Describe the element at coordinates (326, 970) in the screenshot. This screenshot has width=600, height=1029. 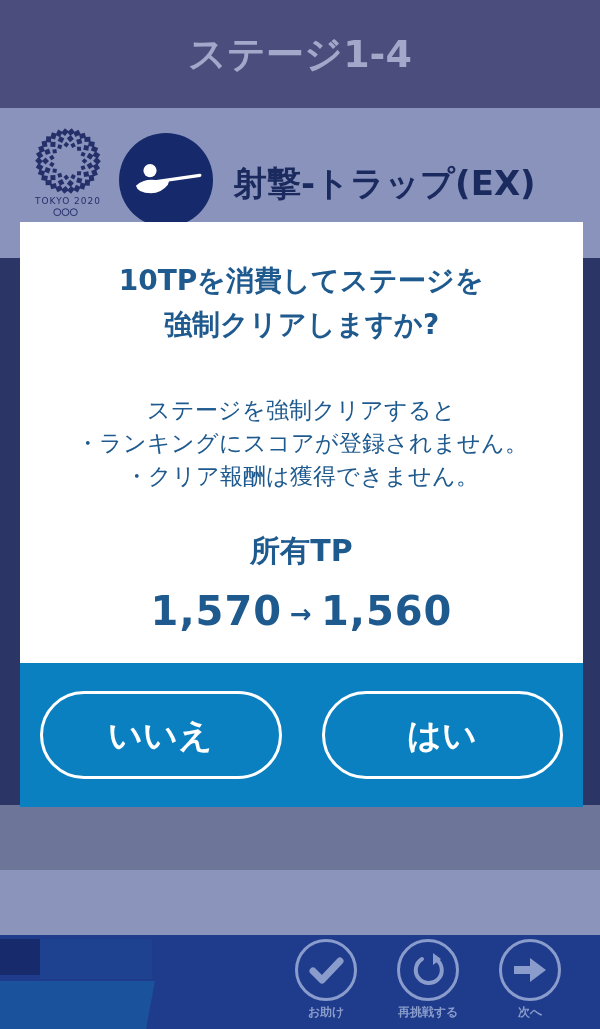
I see `check-circle-icon` at that location.